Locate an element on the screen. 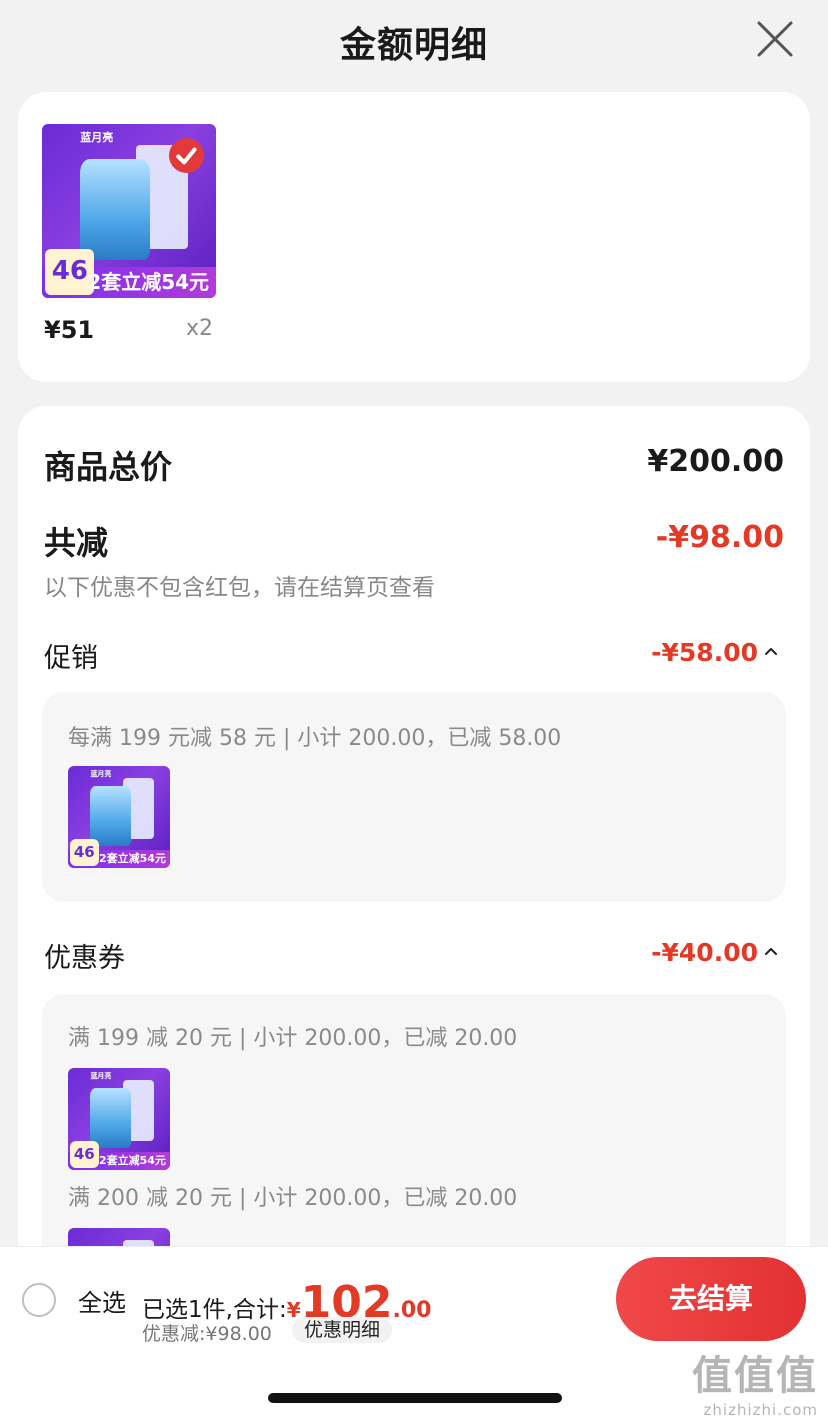 The width and height of the screenshot is (828, 1420). coupon-rule: 满 199 减 20 元 | 小计 200.00，已减 20.00 is located at coordinates (293, 1038).